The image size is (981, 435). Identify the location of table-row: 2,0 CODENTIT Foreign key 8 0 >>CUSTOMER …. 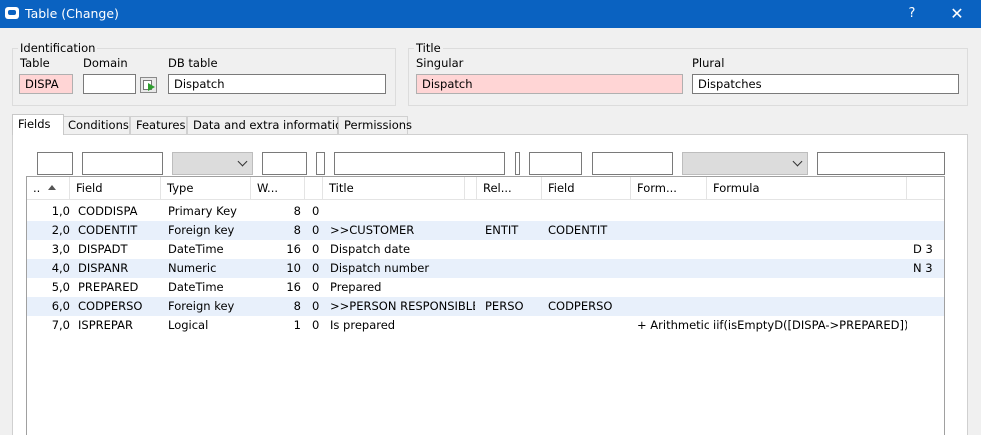
(485, 230).